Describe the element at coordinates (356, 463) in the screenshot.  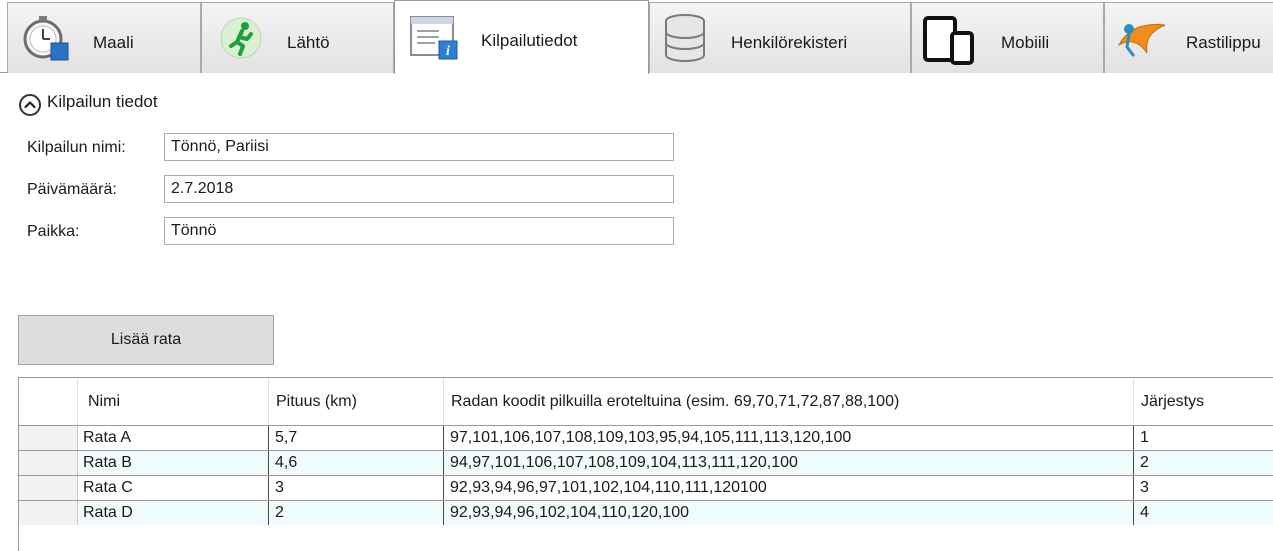
I see `cell-length: 4,6` at that location.